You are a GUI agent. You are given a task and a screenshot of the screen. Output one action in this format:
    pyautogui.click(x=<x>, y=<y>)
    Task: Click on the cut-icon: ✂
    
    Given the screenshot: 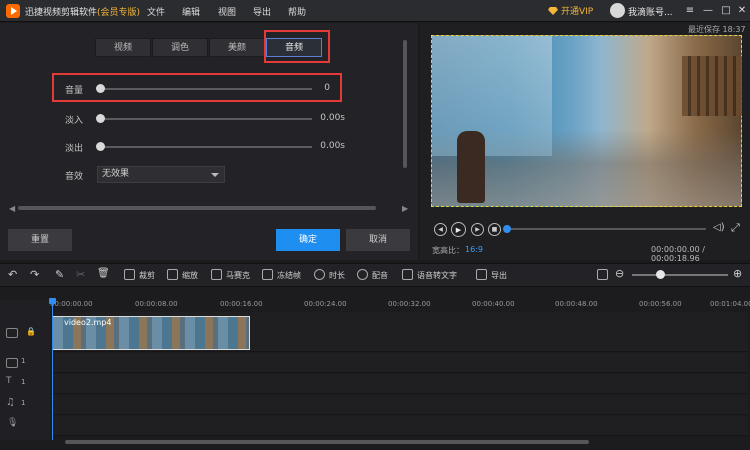 What is the action you would take?
    pyautogui.click(x=80, y=274)
    